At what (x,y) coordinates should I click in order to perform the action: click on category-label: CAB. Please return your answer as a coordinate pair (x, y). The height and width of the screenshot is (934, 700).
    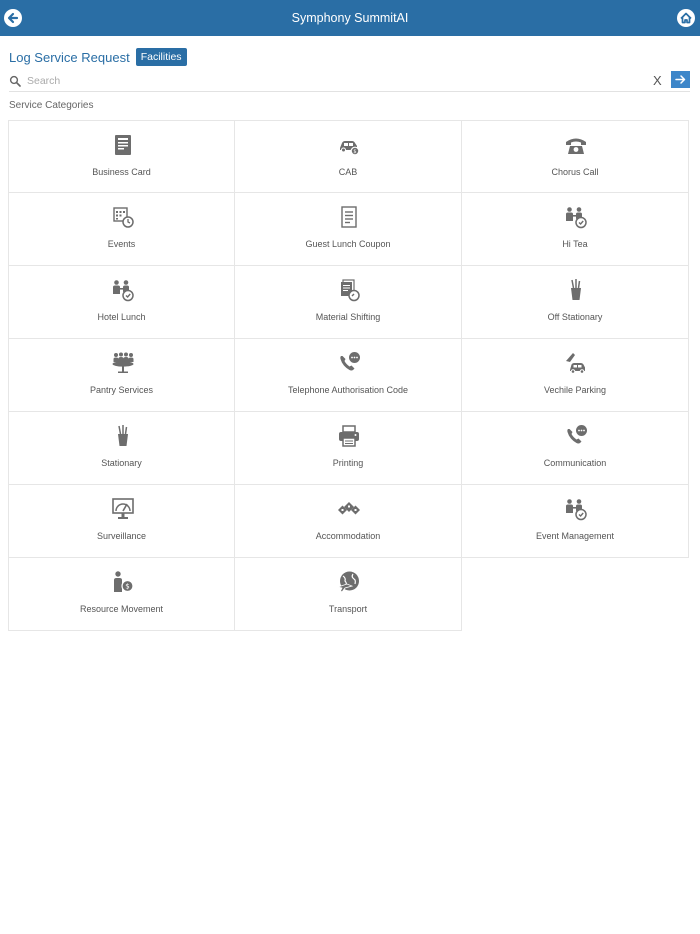
    Looking at the image, I should click on (348, 172).